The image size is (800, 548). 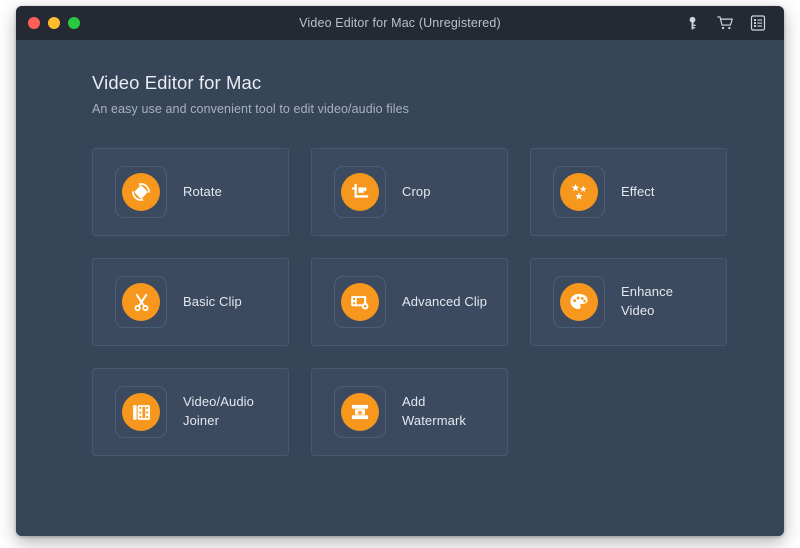 What do you see at coordinates (647, 301) in the screenshot?
I see `feature-label: Enhance Video` at bounding box center [647, 301].